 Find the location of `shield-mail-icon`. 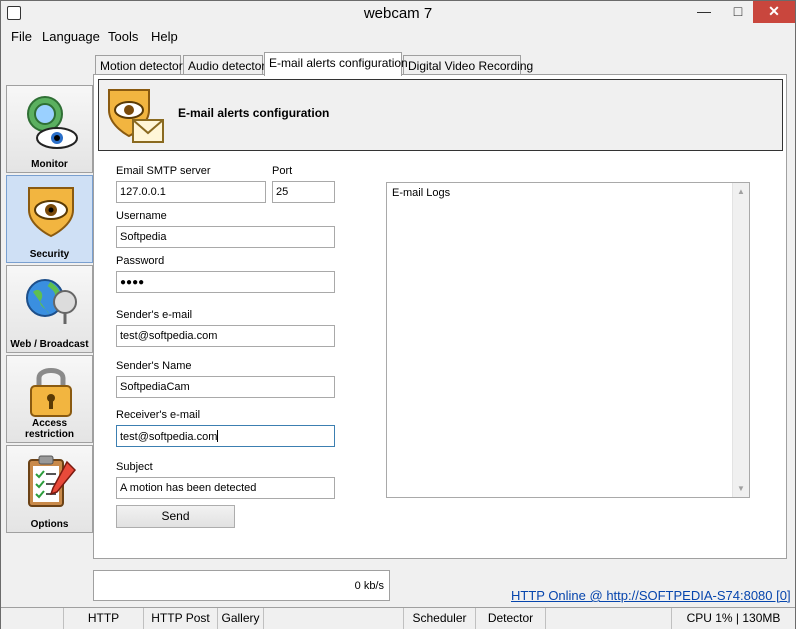

shield-mail-icon is located at coordinates (136, 116).